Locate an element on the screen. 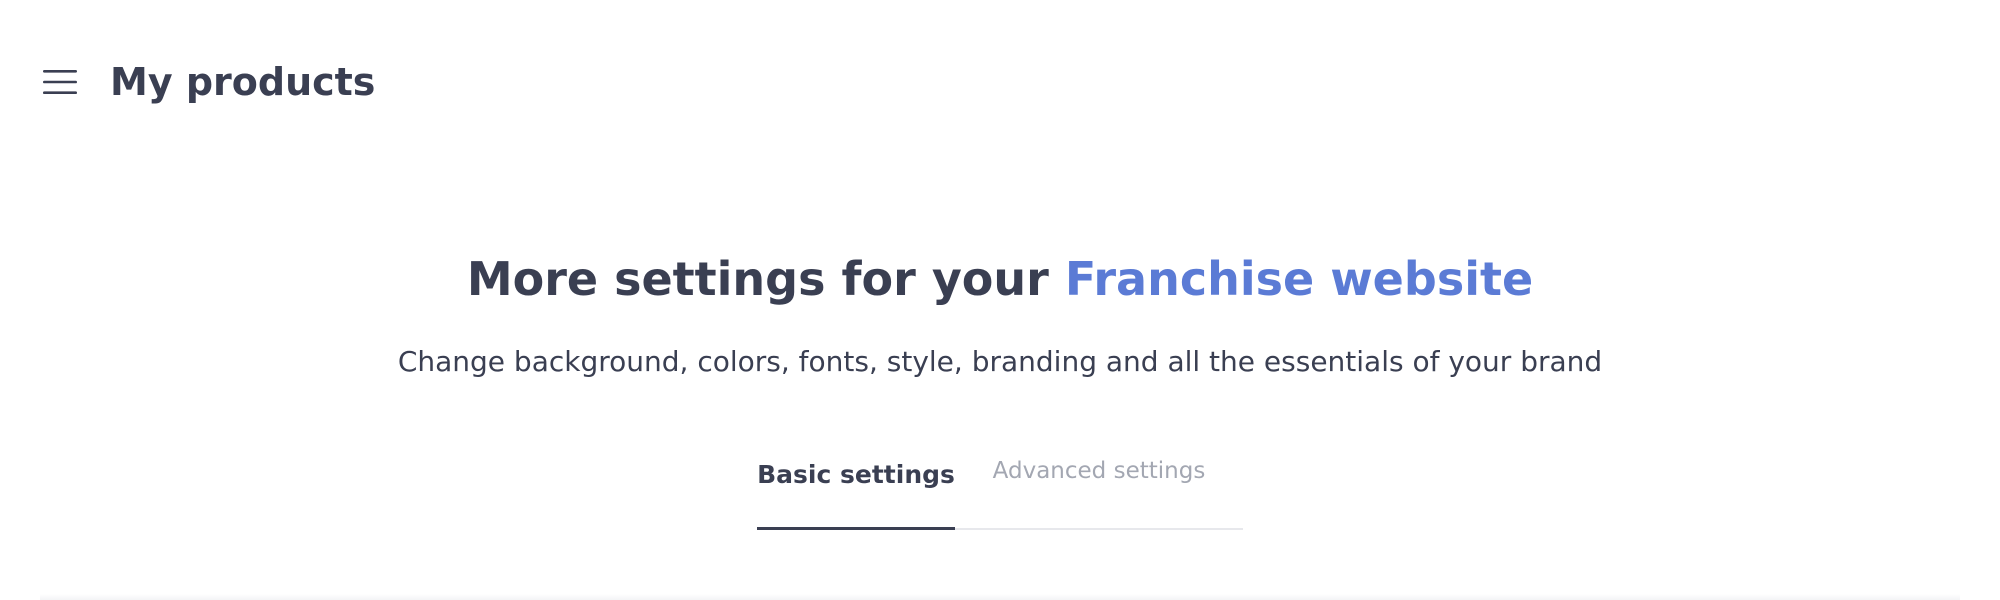  settings-tabs: Basic settings Advanced settings is located at coordinates (1000, 491).